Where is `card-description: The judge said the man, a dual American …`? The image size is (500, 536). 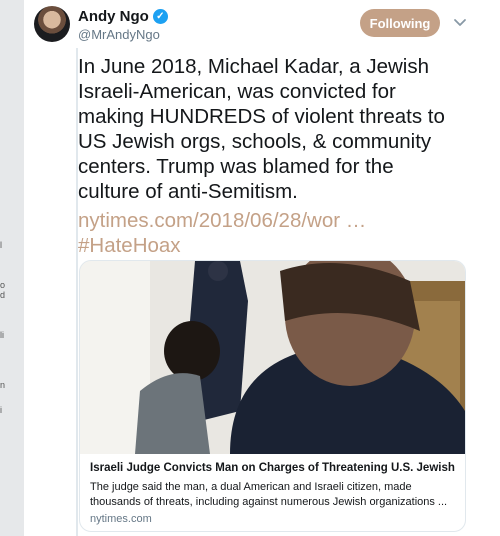 card-description: The judge said the man, a dual American … is located at coordinates (274, 495).